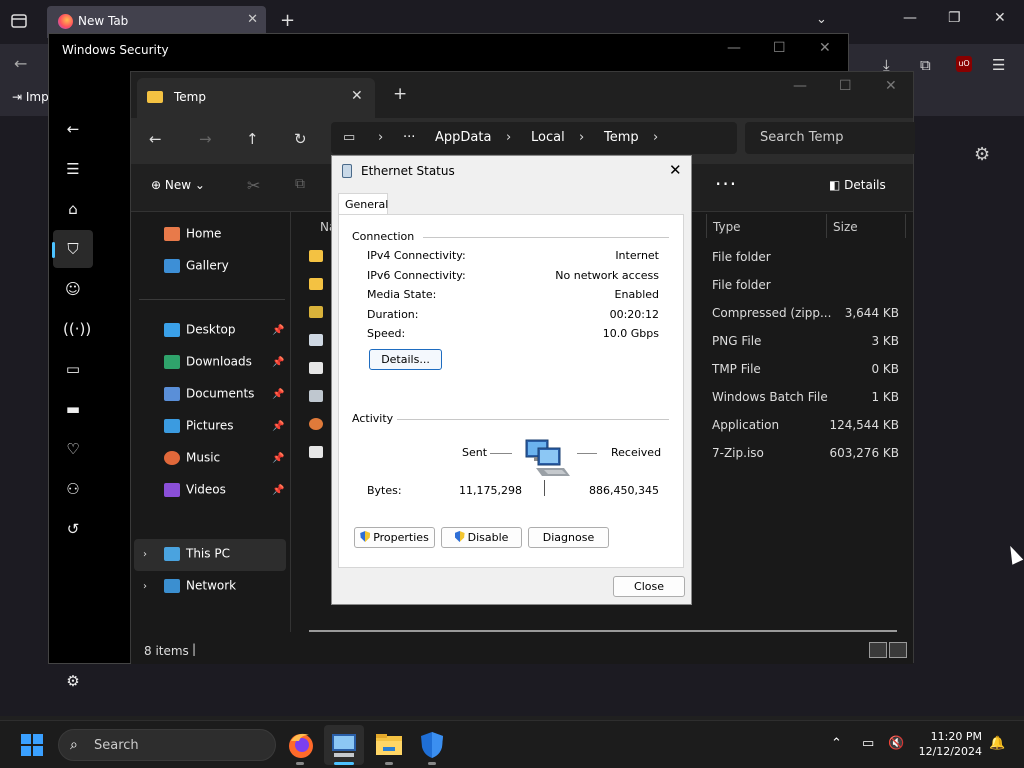  Describe the element at coordinates (252, 139) in the screenshot. I see `up-arrow-icon: ↑` at that location.